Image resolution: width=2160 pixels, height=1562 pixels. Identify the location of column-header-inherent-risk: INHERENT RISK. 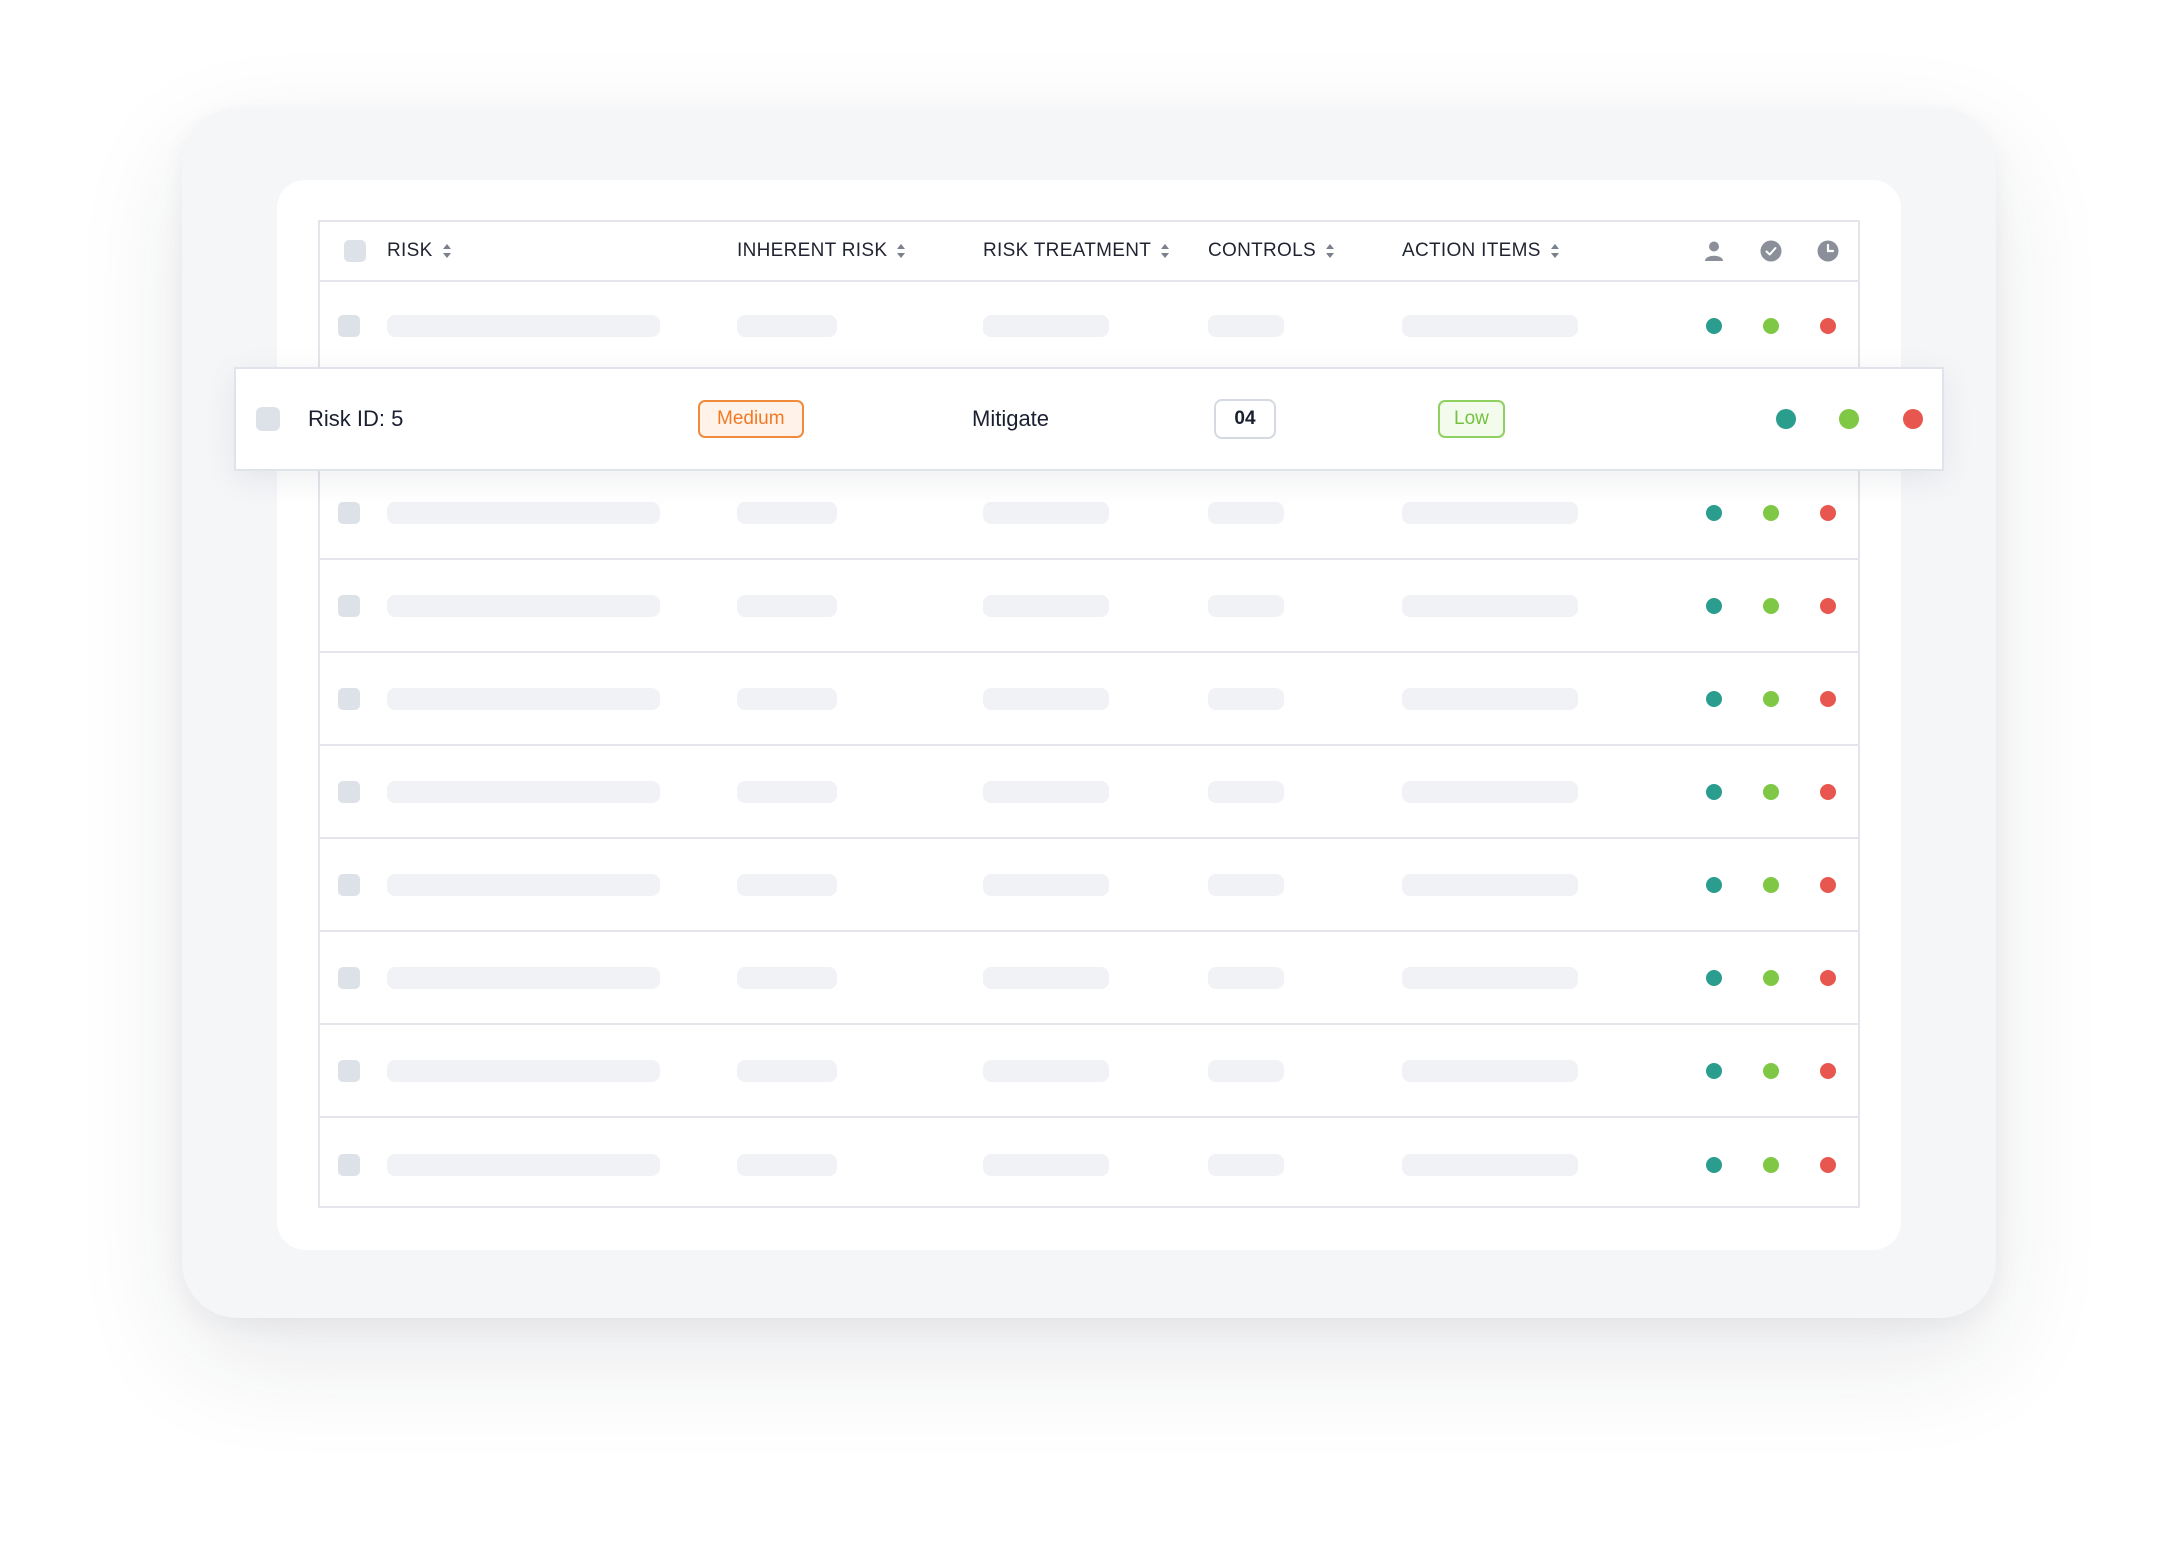
(821, 251).